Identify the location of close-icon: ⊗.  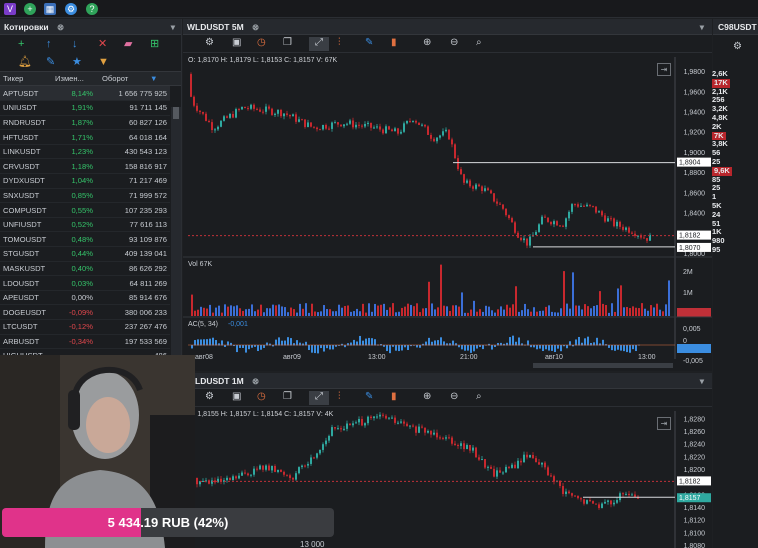
(60, 27).